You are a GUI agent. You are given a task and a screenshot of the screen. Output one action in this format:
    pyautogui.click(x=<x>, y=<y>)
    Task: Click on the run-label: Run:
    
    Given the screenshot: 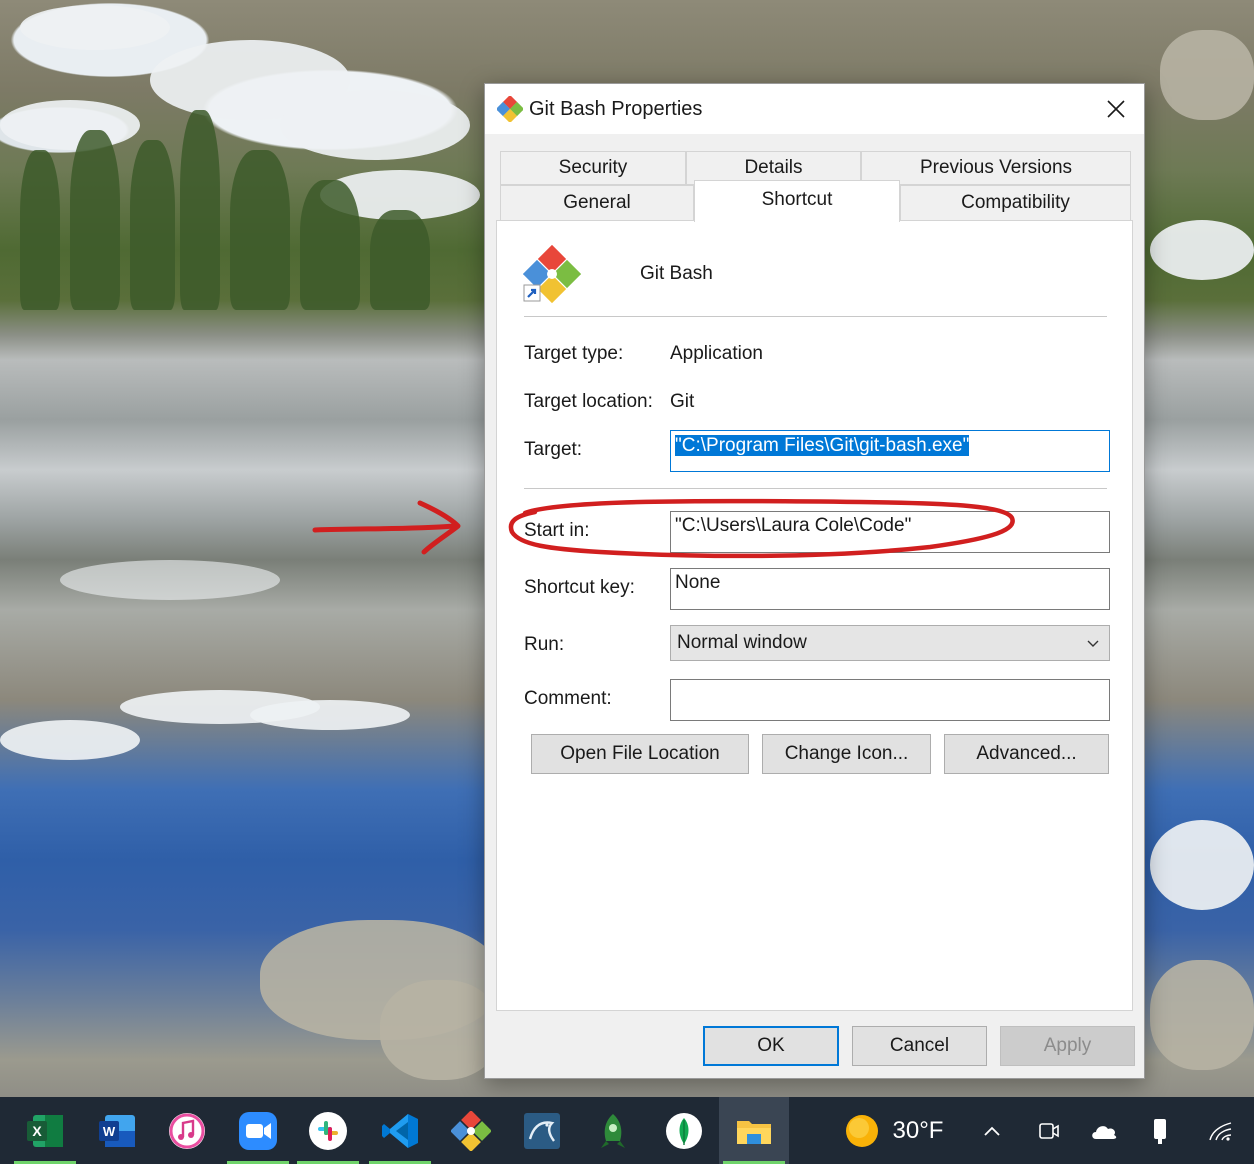 What is the action you would take?
    pyautogui.click(x=544, y=644)
    